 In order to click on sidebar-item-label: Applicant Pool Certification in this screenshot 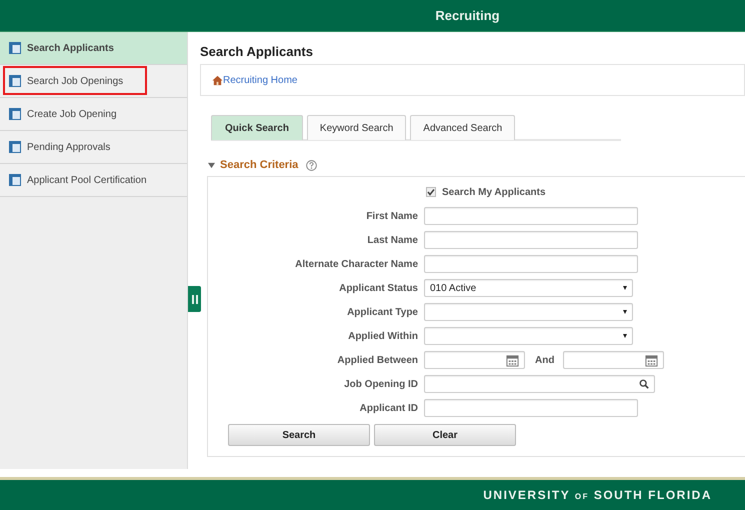, I will do `click(87, 180)`.